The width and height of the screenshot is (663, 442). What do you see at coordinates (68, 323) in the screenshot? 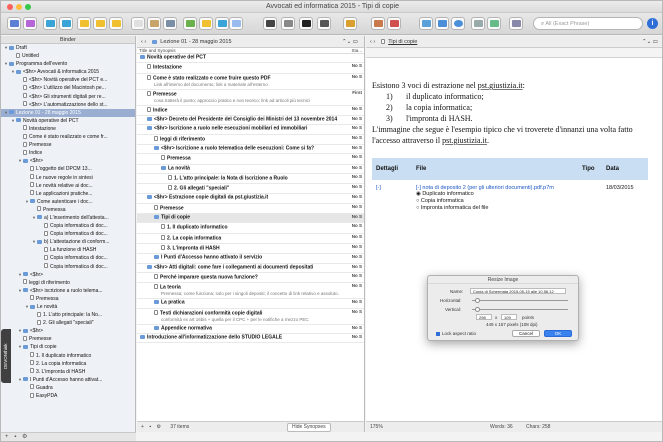
I see `binder-item: 2. Gli allegati "speciali"` at bounding box center [68, 323].